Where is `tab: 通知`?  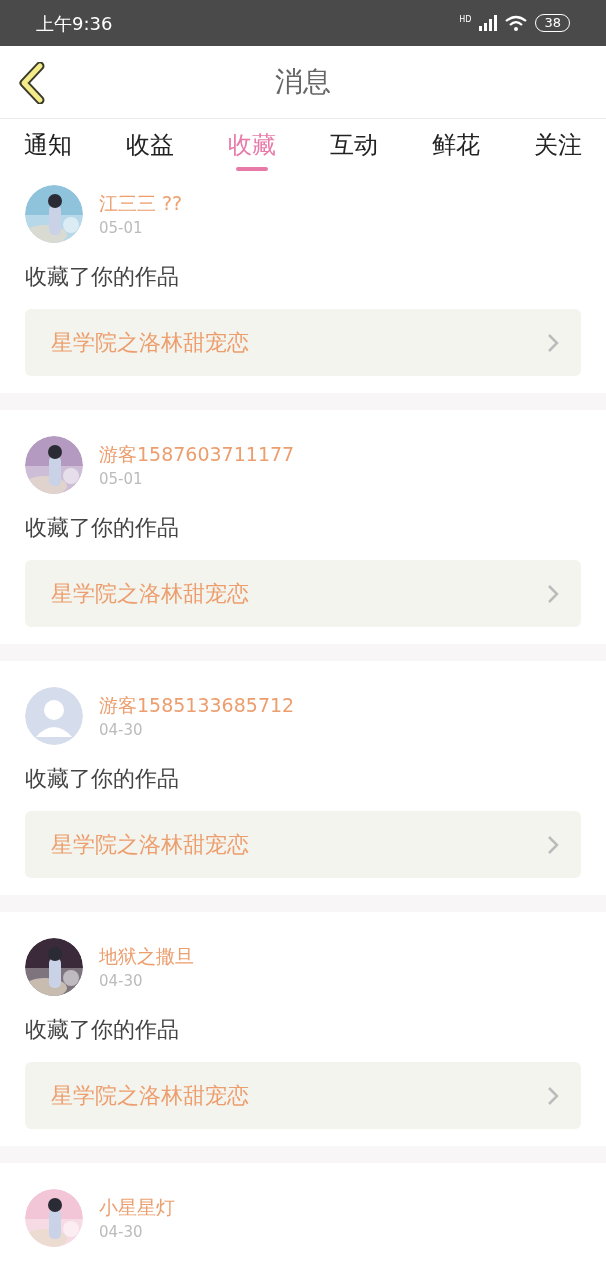
tab: 通知 is located at coordinates (48, 149).